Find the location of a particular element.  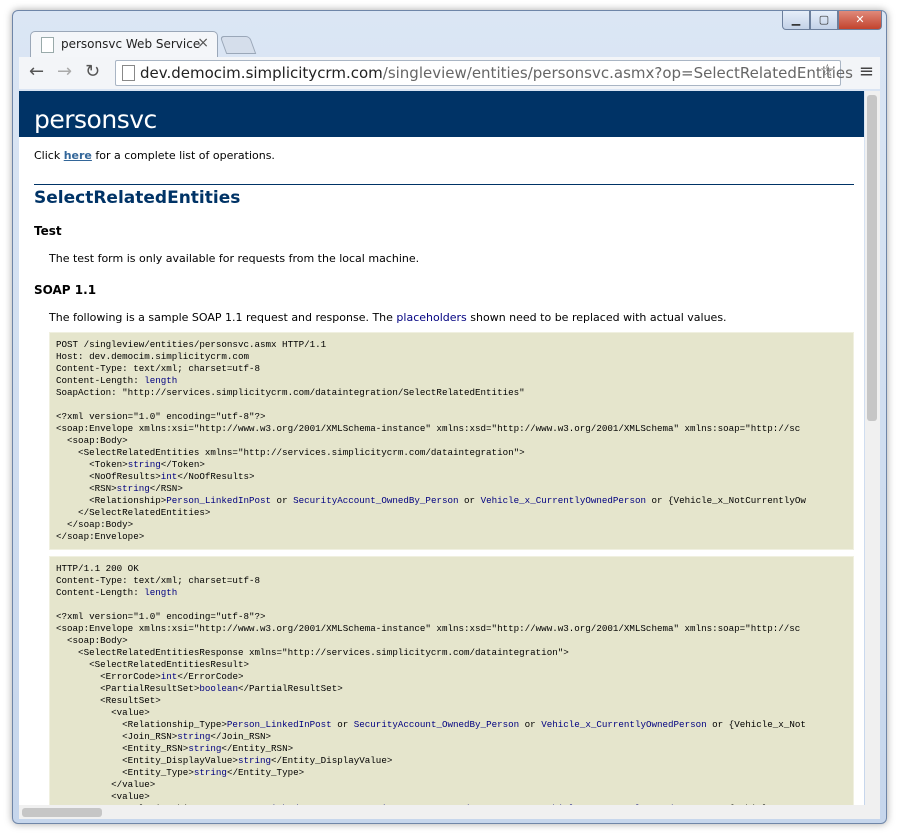

test-heading: Test is located at coordinates (48, 231).